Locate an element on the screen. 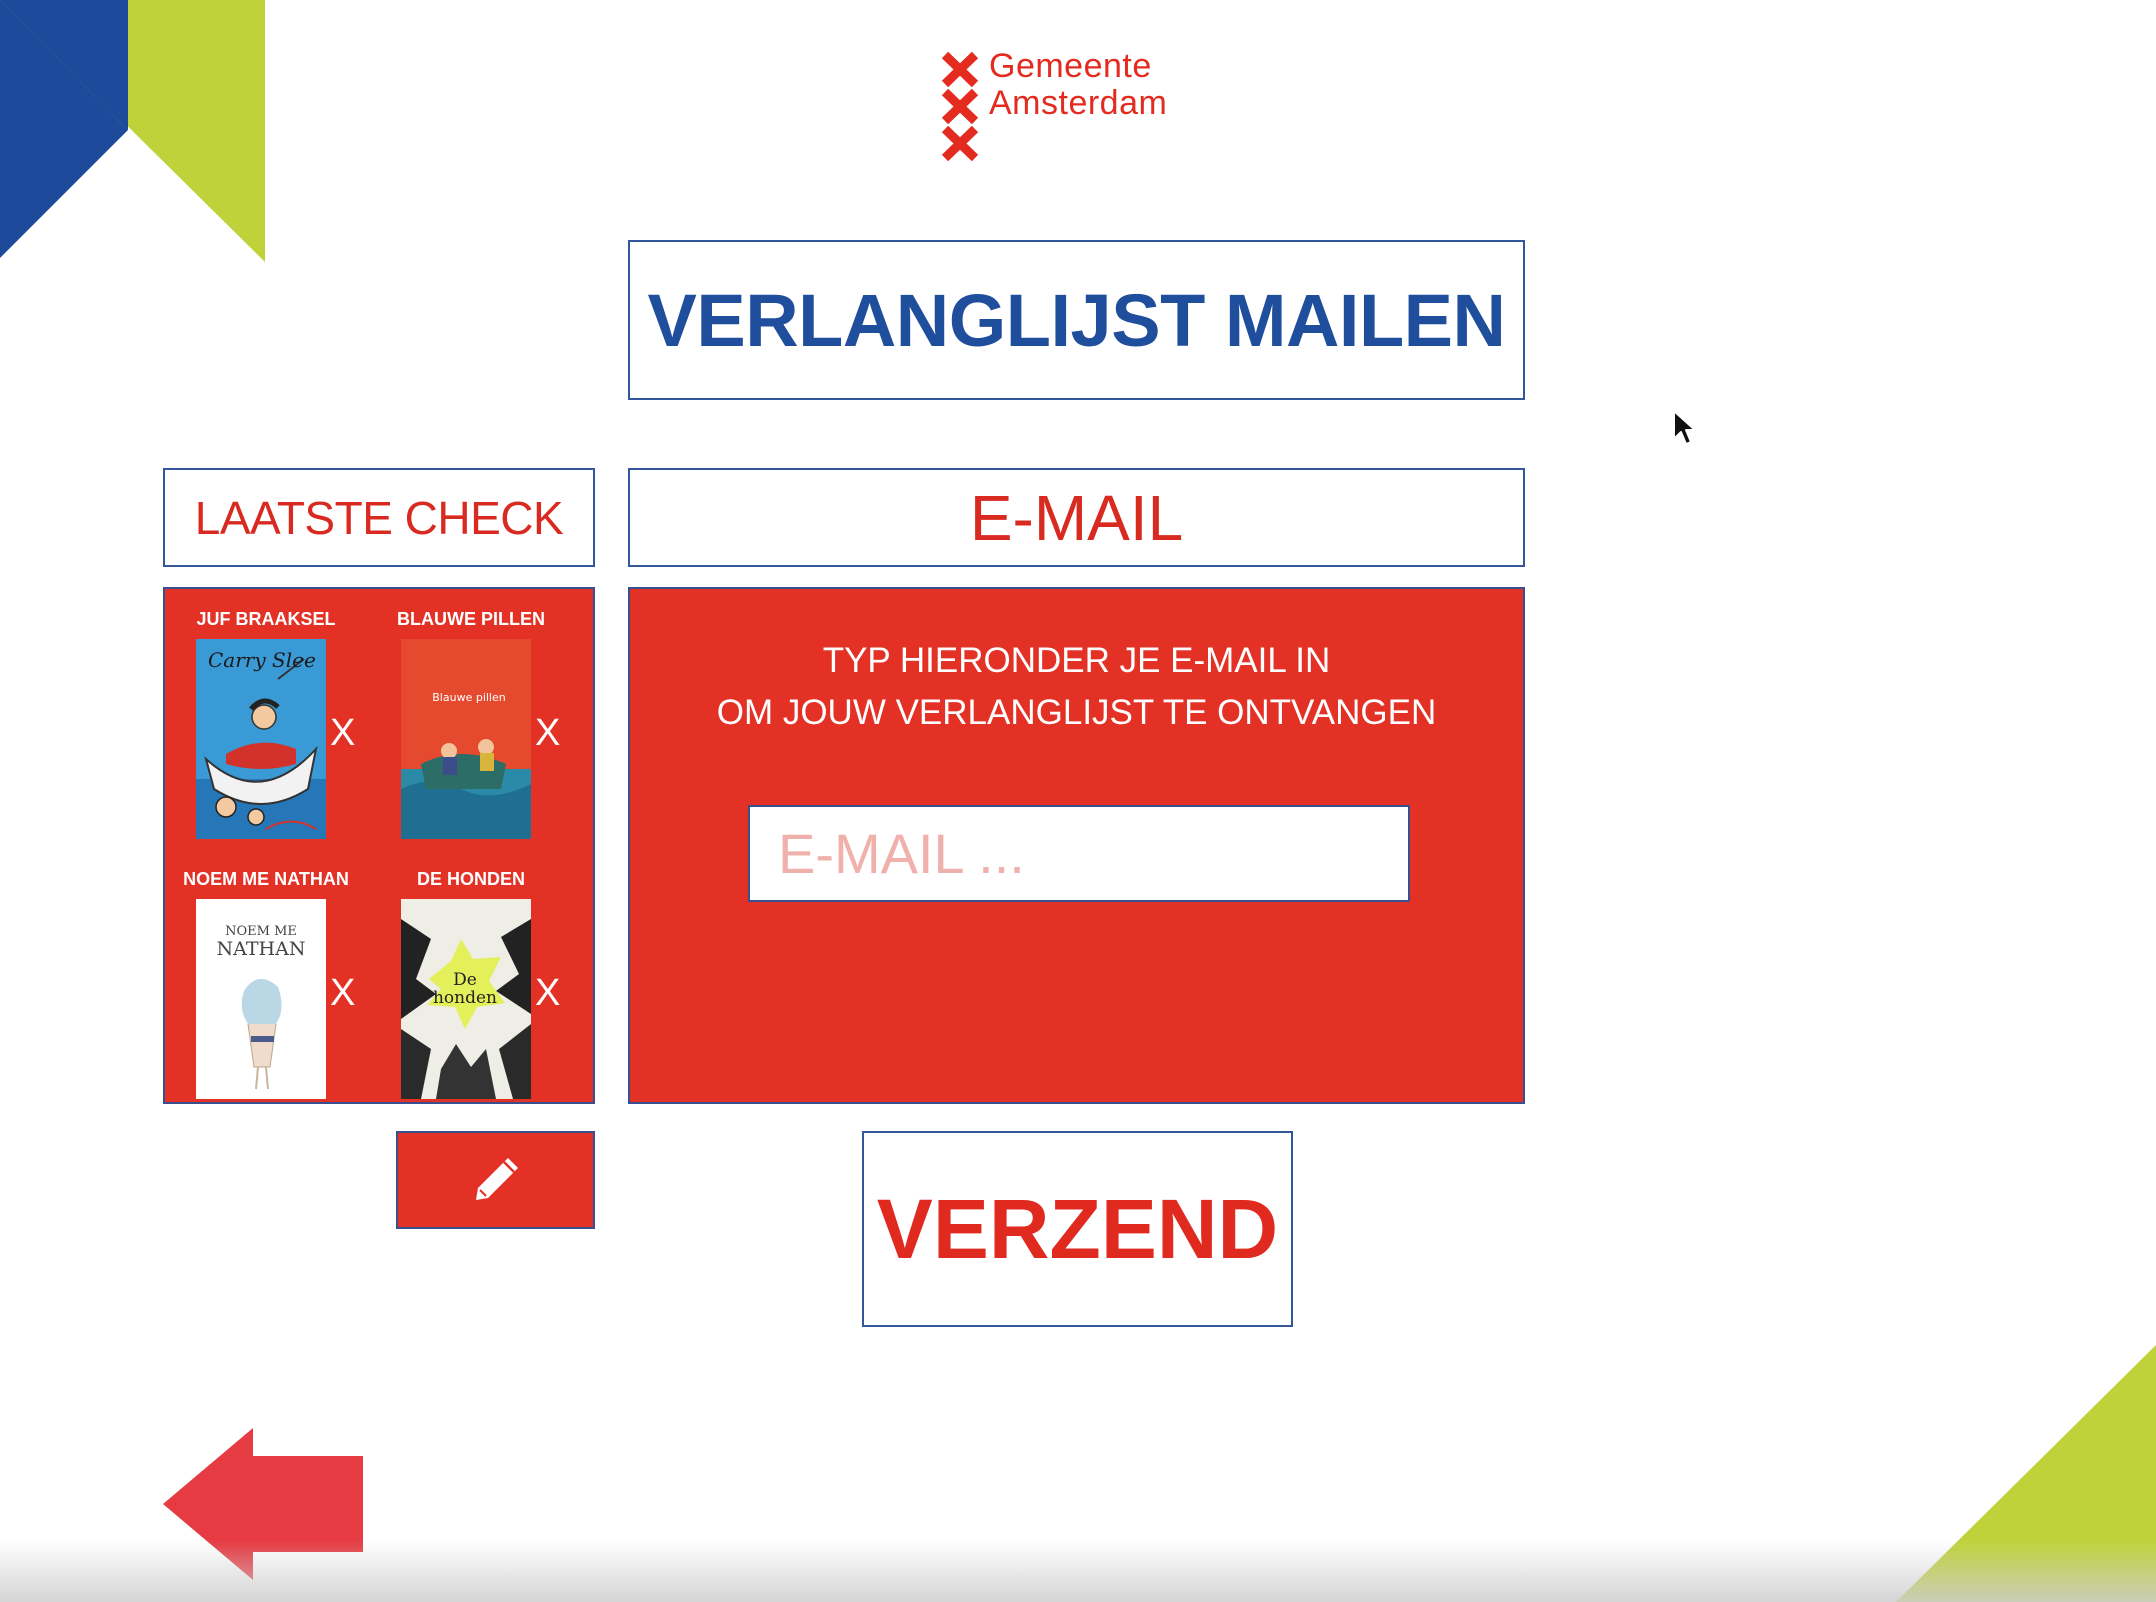 The image size is (2156, 1602). book-title: DE HONDEN is located at coordinates (470, 879).